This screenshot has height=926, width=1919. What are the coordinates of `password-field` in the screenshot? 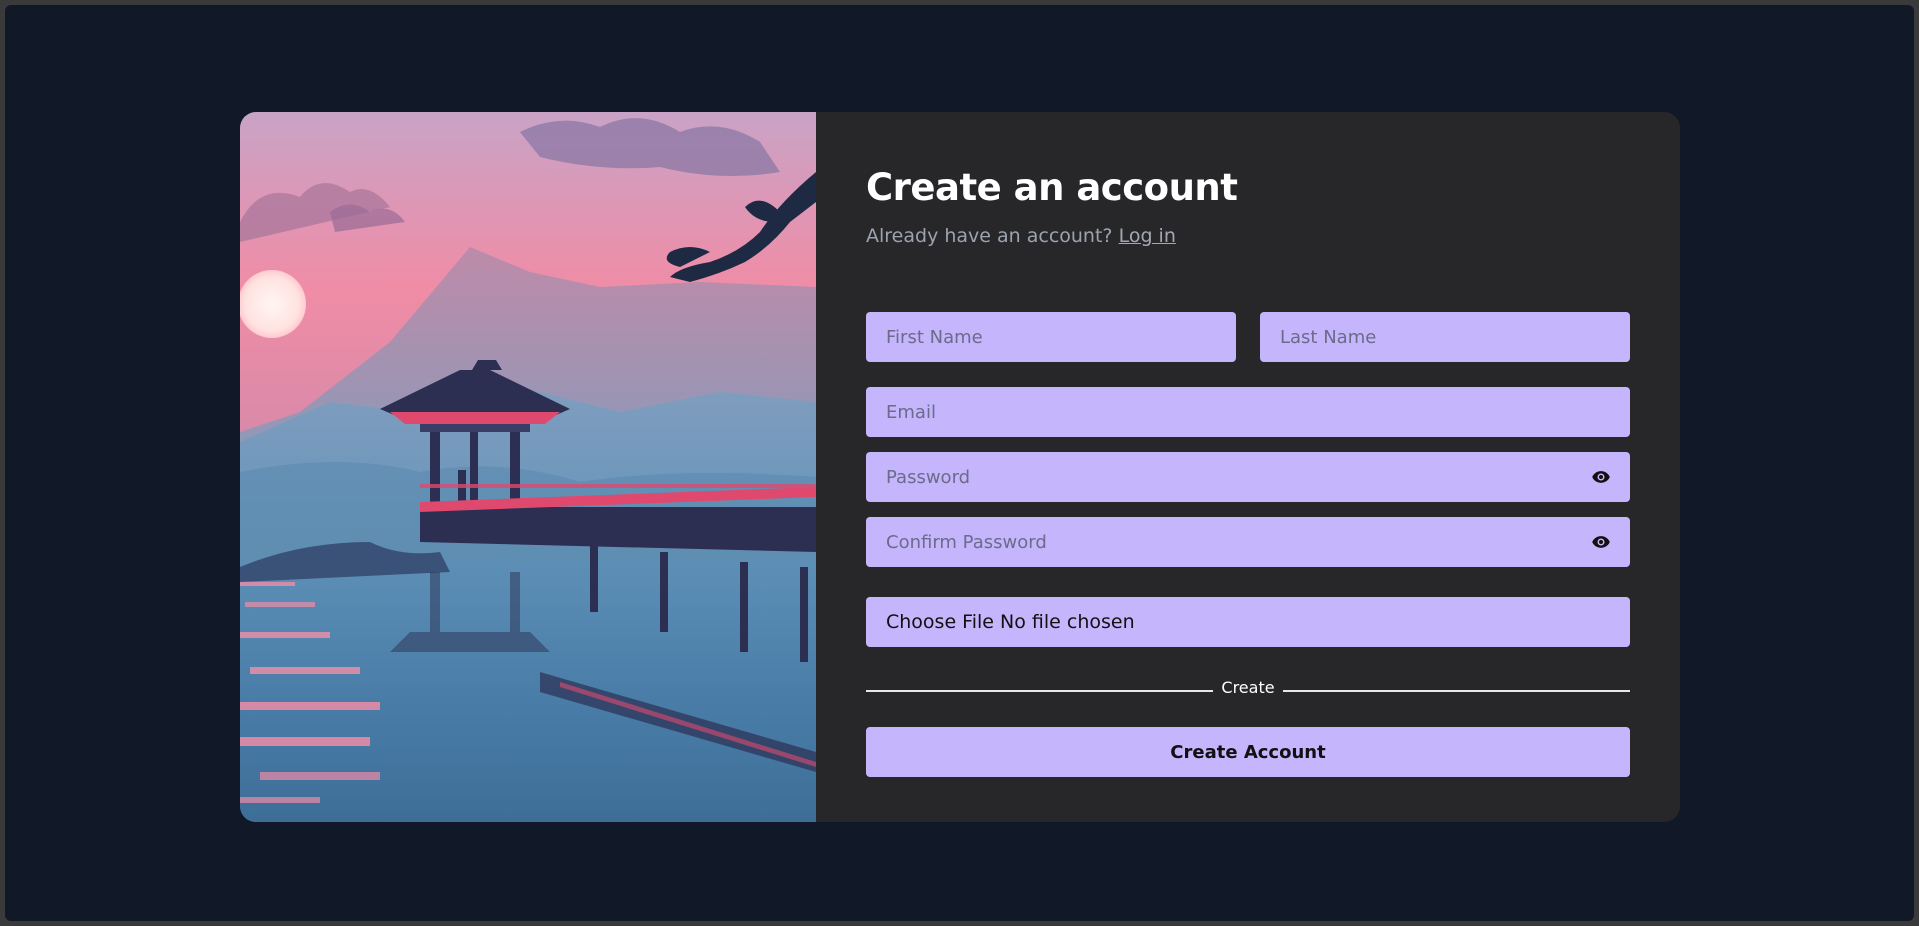 It's located at (1248, 477).